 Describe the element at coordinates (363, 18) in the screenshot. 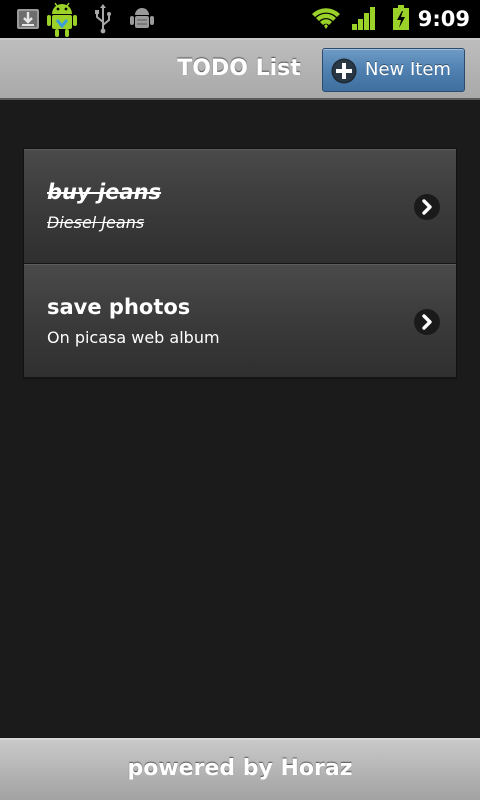

I see `signal-icon` at that location.